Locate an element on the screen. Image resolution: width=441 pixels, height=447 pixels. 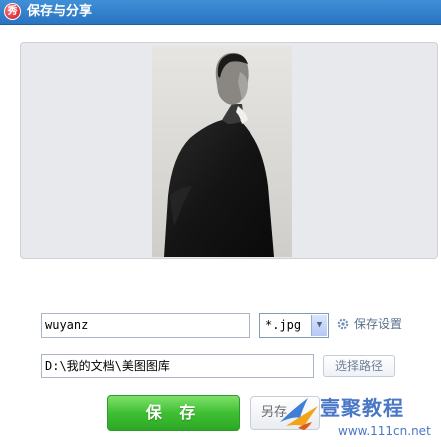
watermark-url: www.111cn.net is located at coordinates (384, 431).